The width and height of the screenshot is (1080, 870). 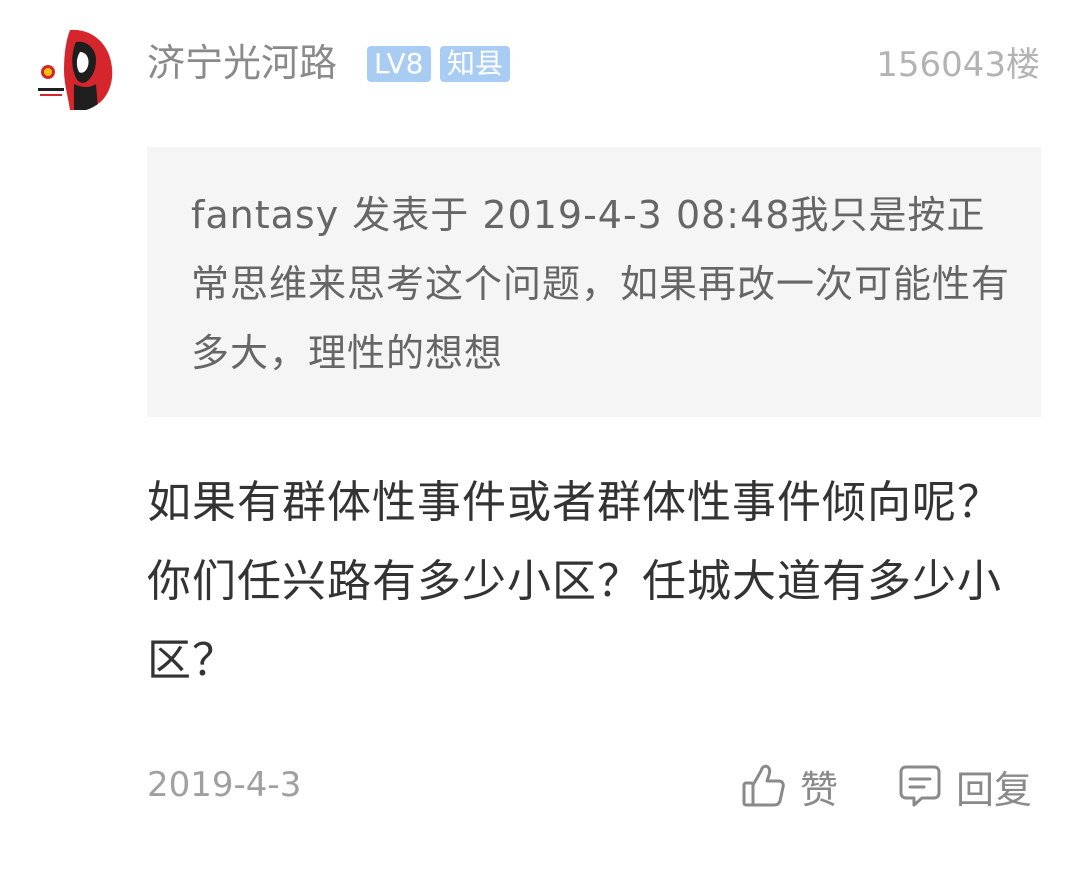 What do you see at coordinates (920, 786) in the screenshot?
I see `comment-icon` at bounding box center [920, 786].